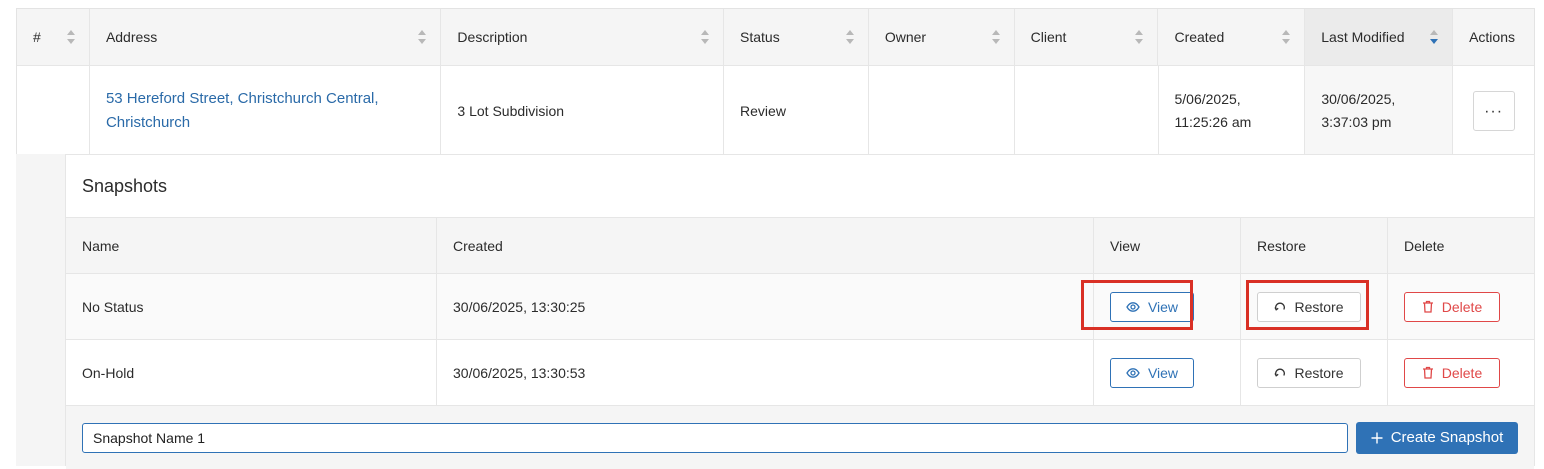 The width and height of the screenshot is (1544, 469). What do you see at coordinates (1492, 37) in the screenshot?
I see `col-header-actions: Actions` at bounding box center [1492, 37].